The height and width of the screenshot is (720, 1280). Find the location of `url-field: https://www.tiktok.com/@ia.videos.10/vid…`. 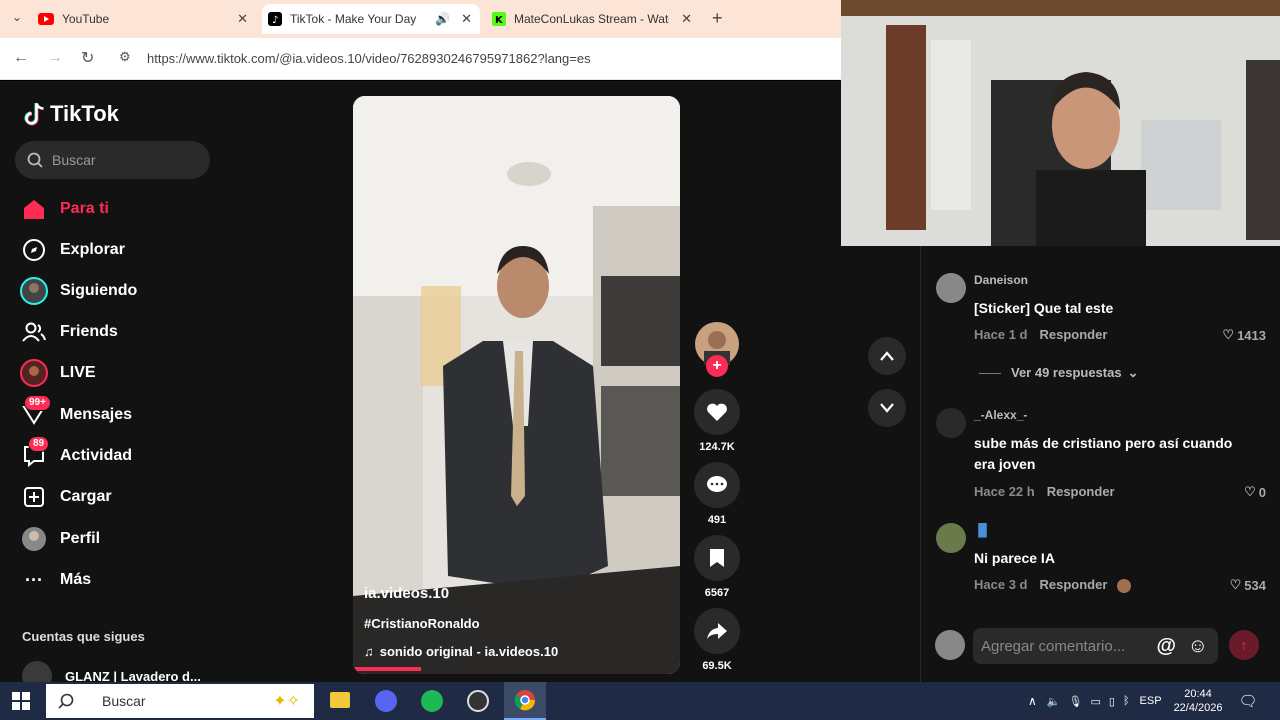

url-field: https://www.tiktok.com/@ia.videos.10/vid… is located at coordinates (369, 58).